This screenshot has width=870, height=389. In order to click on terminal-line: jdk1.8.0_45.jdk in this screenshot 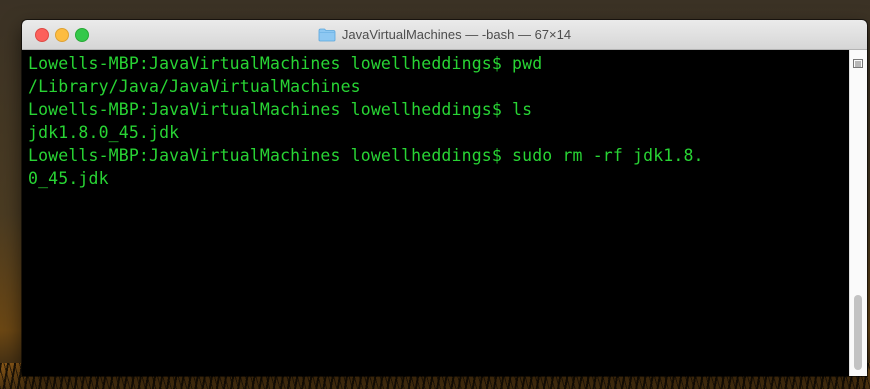, I will do `click(104, 132)`.